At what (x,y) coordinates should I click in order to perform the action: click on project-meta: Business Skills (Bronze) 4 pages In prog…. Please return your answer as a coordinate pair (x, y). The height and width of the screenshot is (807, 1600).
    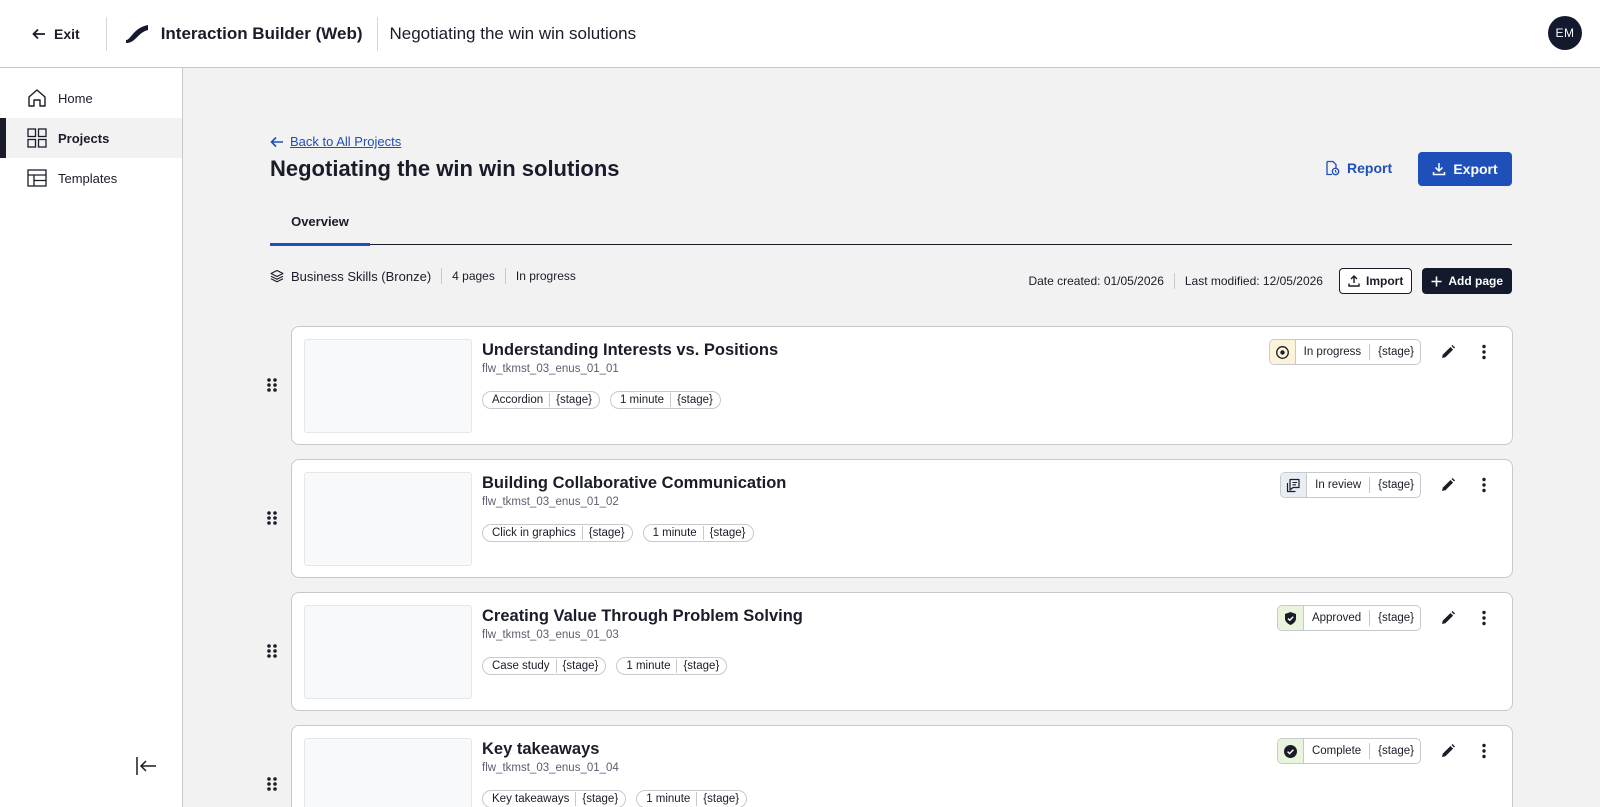
    Looking at the image, I should click on (423, 276).